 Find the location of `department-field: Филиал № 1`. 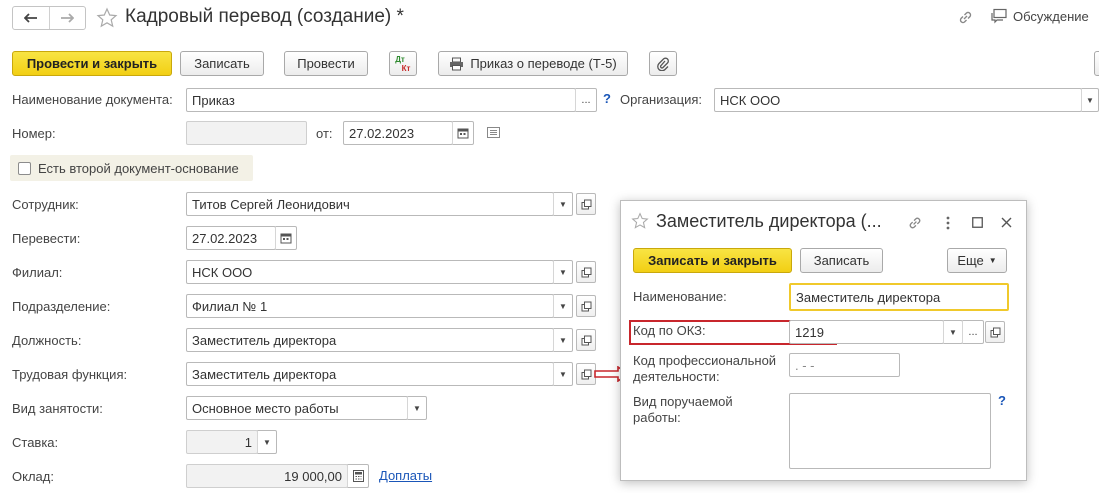

department-field: Филиал № 1 is located at coordinates (370, 306).